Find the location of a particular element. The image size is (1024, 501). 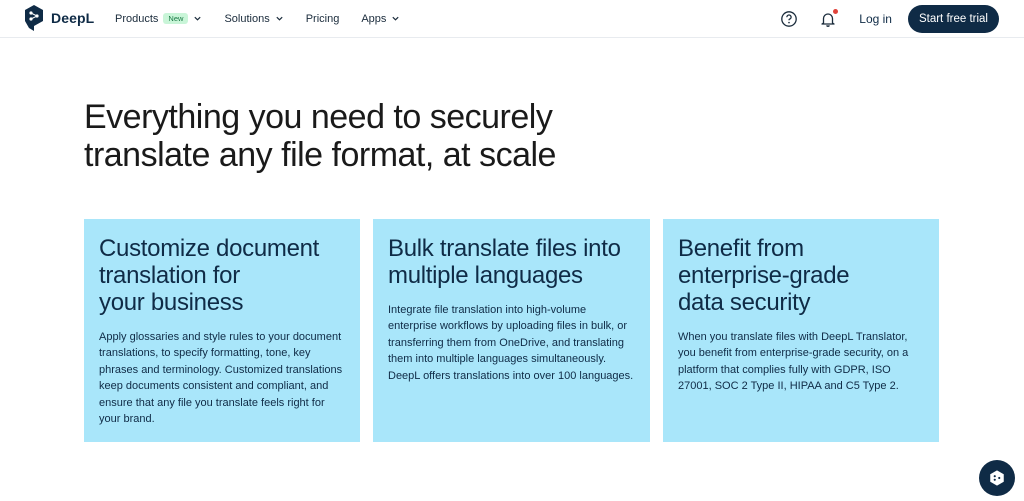

nav-solutions: Solutions is located at coordinates (253, 19).